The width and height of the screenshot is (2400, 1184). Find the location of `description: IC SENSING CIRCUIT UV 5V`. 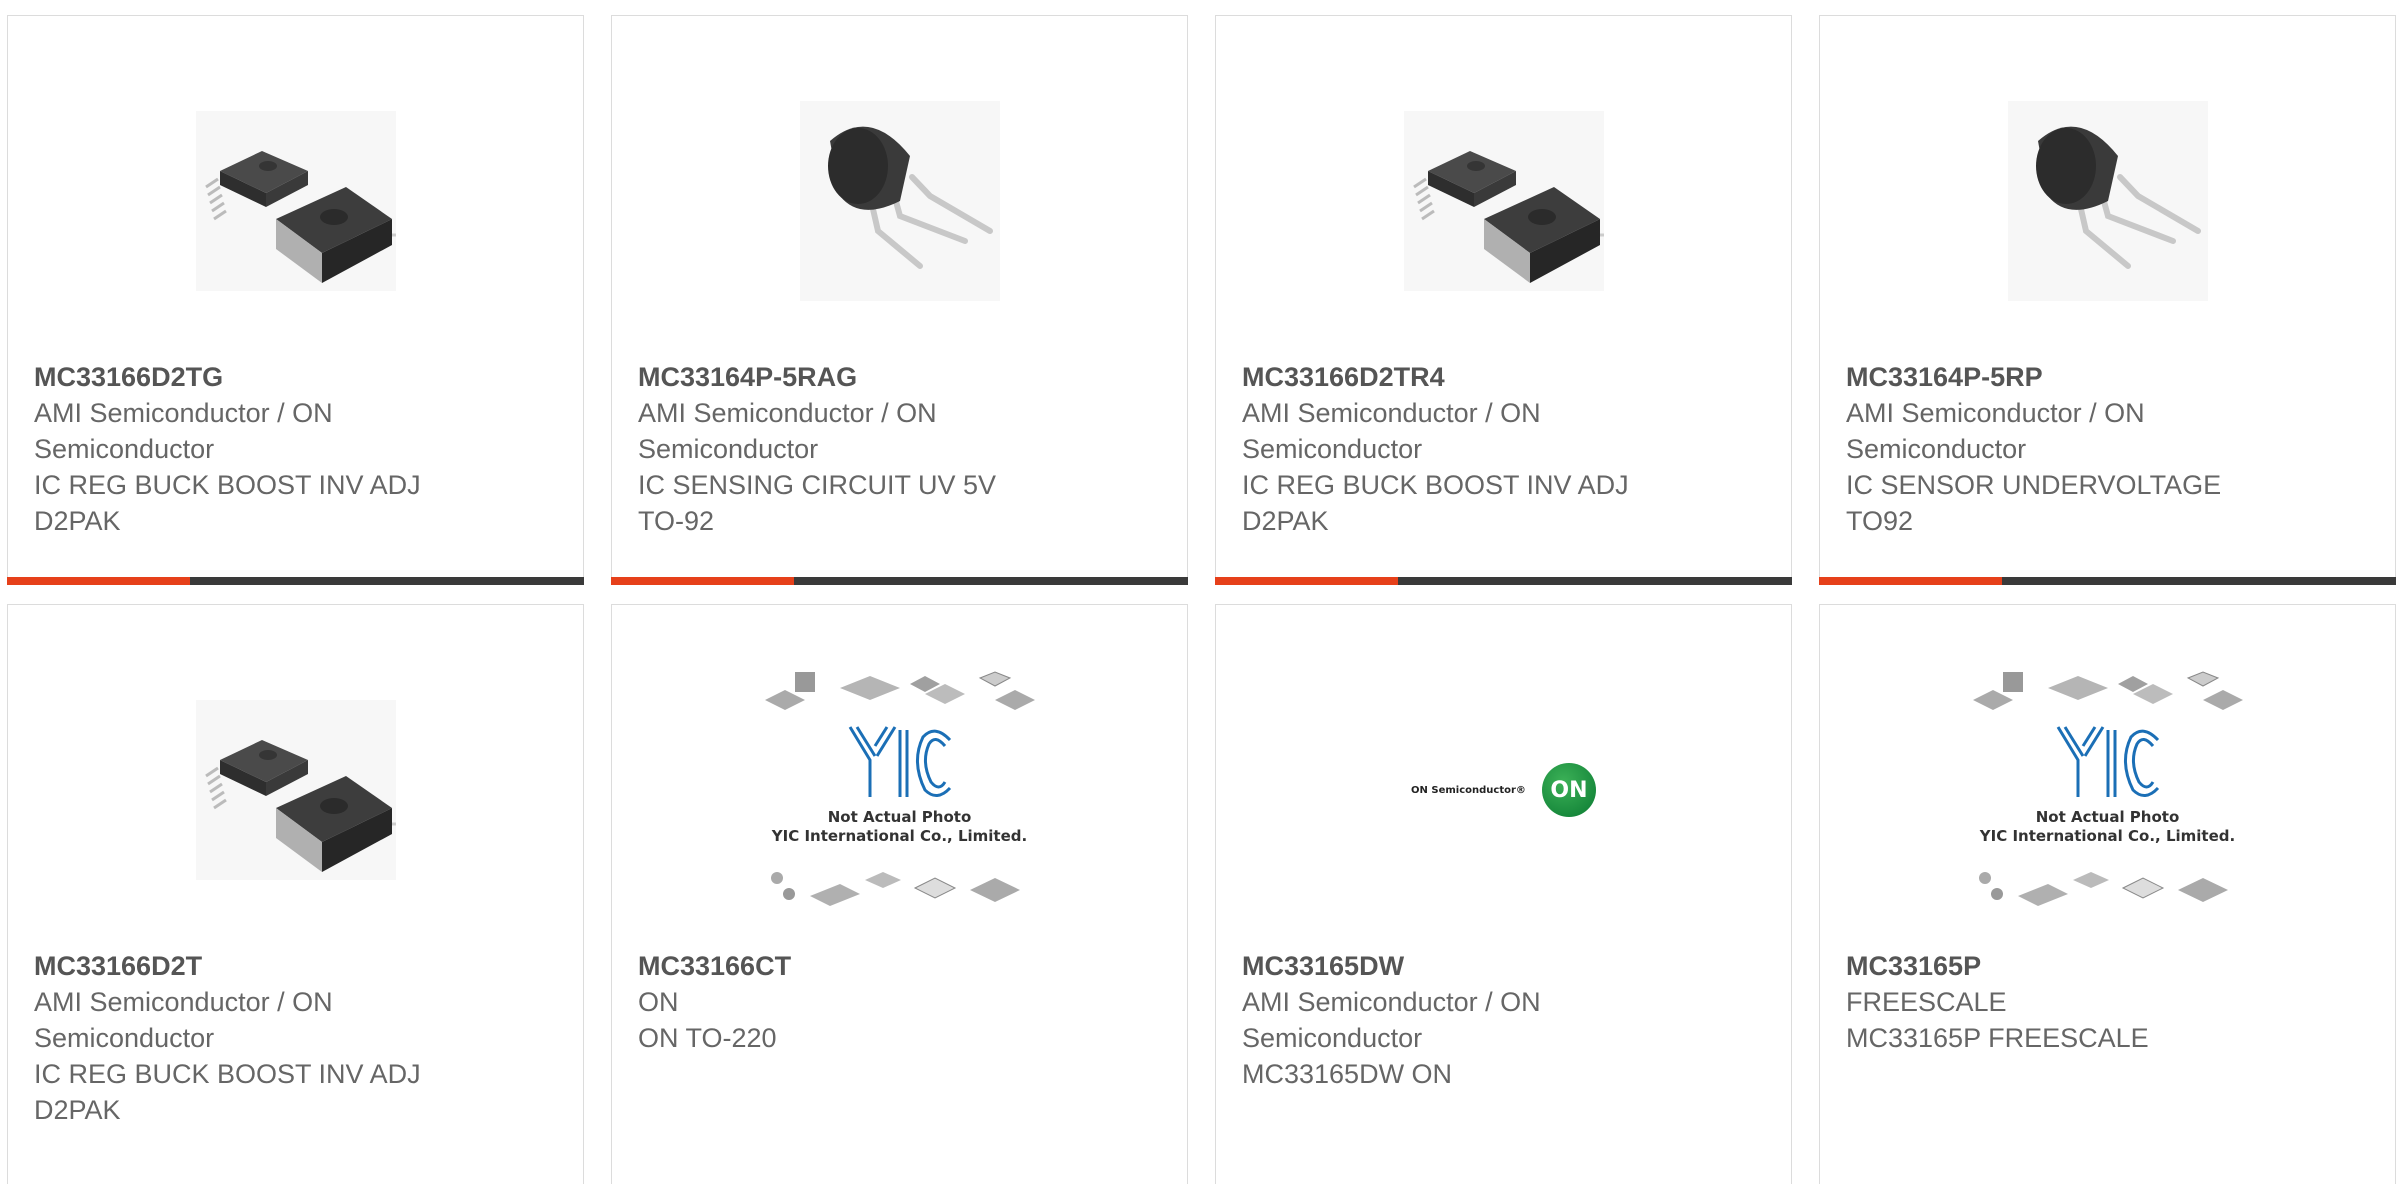

description: IC SENSING CIRCUIT UV 5V is located at coordinates (817, 485).